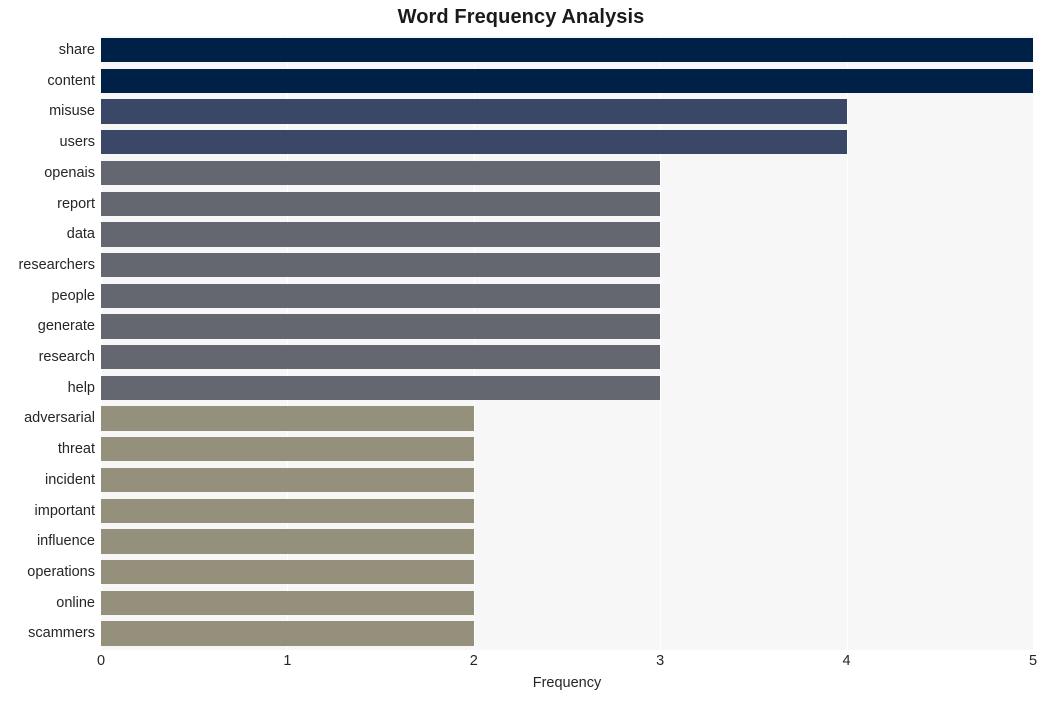 The width and height of the screenshot is (1042, 701). What do you see at coordinates (75, 602) in the screenshot?
I see `y-tick-label-online: online` at bounding box center [75, 602].